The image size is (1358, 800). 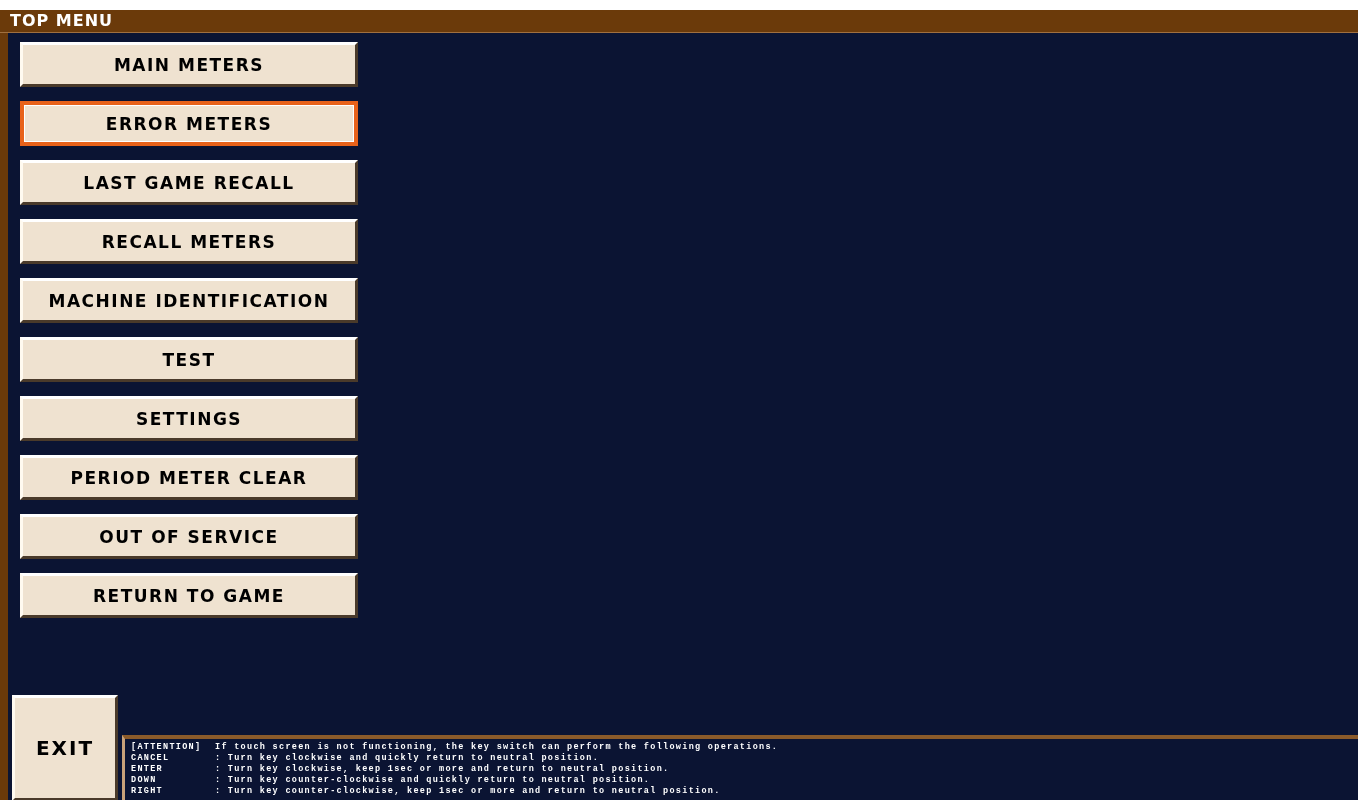 What do you see at coordinates (189, 536) in the screenshot?
I see `menu-button: OUT OF SERVICE` at bounding box center [189, 536].